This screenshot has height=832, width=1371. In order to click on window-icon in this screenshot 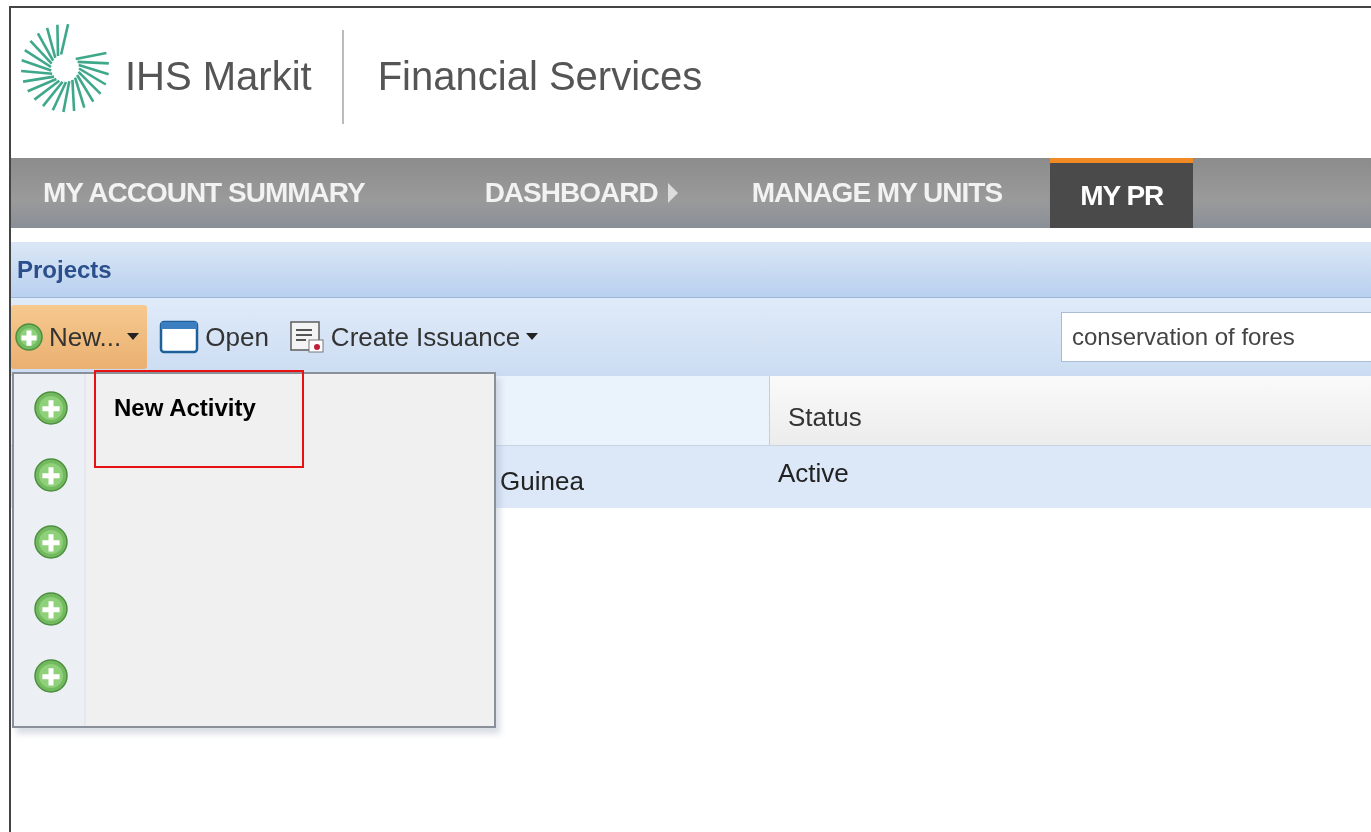, I will do `click(179, 337)`.